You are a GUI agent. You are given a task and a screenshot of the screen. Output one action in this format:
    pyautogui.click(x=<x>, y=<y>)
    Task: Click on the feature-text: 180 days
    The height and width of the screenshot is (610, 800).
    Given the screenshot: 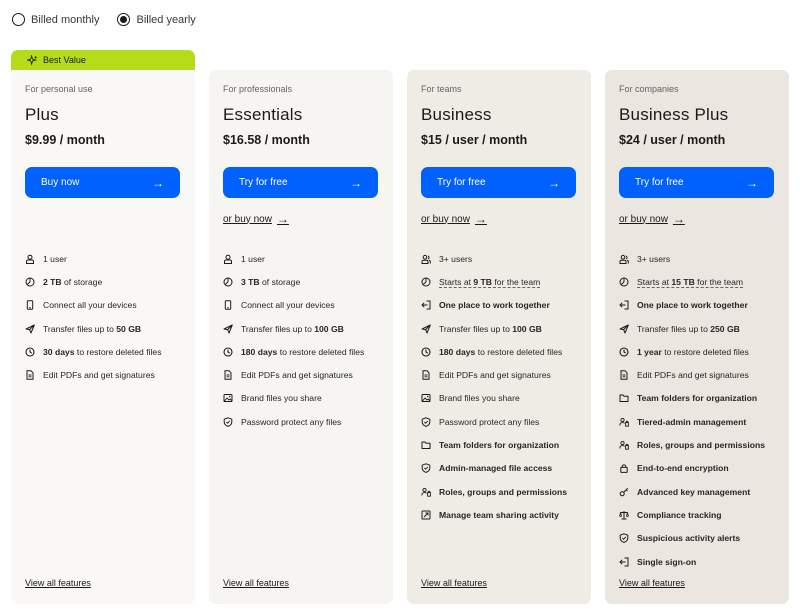 What is the action you would take?
    pyautogui.click(x=259, y=351)
    